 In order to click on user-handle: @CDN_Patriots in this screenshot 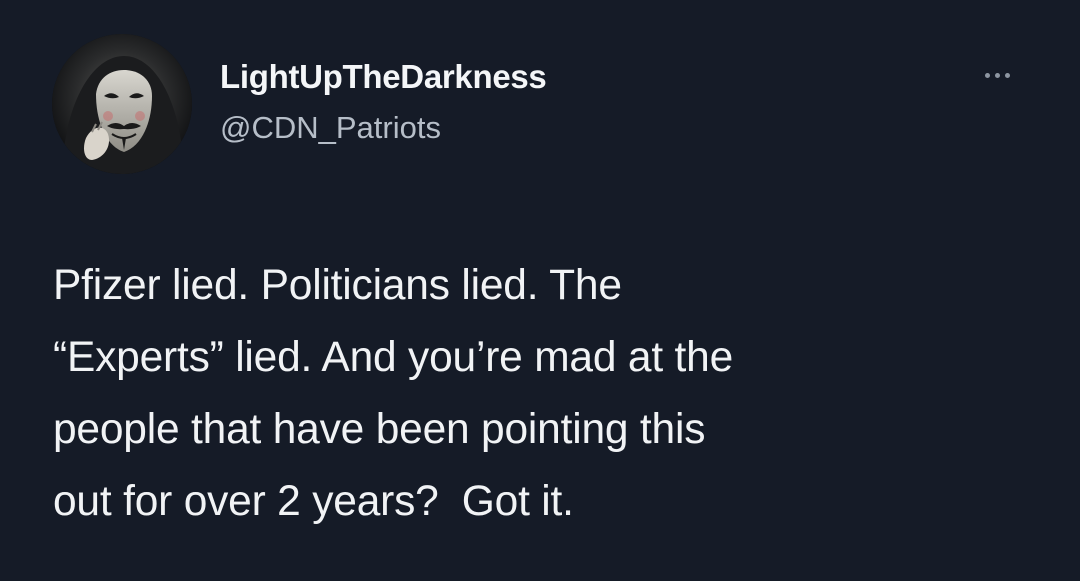, I will do `click(330, 128)`.